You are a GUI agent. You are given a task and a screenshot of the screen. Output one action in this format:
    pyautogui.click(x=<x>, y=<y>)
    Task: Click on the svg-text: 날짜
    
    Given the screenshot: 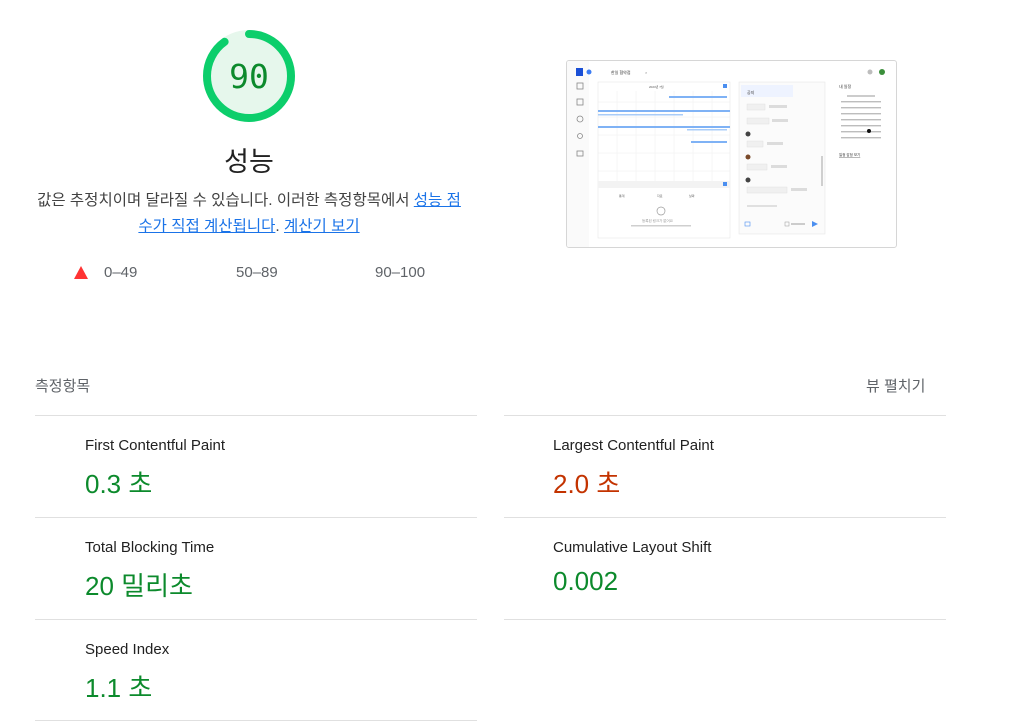 What is the action you would take?
    pyautogui.click(x=692, y=195)
    